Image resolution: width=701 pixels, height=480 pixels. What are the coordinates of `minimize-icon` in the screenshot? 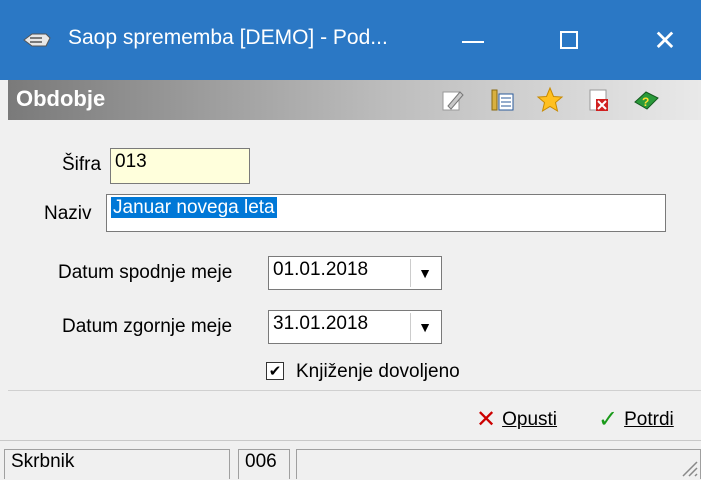 It's located at (473, 42).